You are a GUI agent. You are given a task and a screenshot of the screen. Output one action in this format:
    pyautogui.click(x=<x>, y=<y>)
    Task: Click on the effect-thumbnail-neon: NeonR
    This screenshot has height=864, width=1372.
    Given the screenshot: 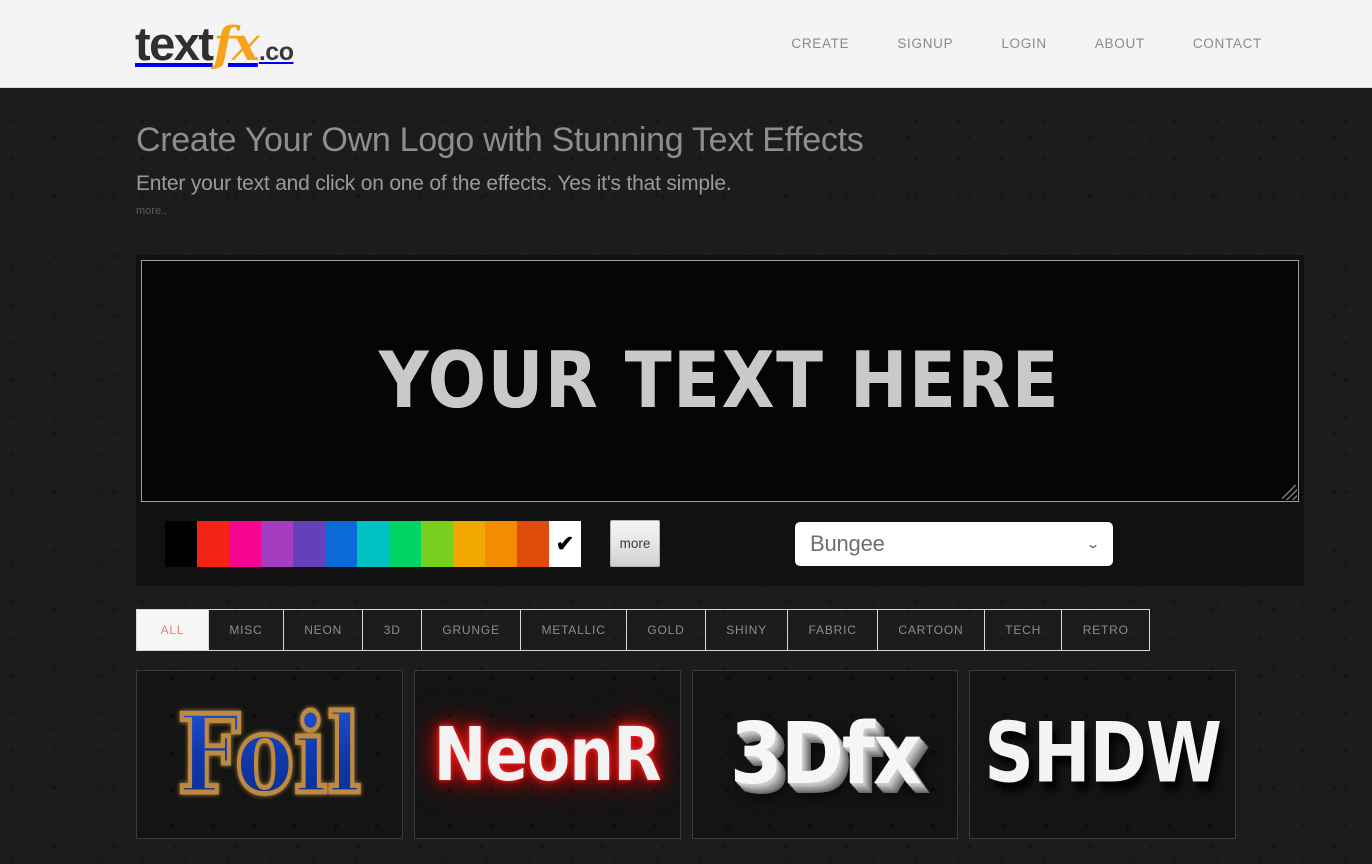 What is the action you would take?
    pyautogui.click(x=547, y=754)
    